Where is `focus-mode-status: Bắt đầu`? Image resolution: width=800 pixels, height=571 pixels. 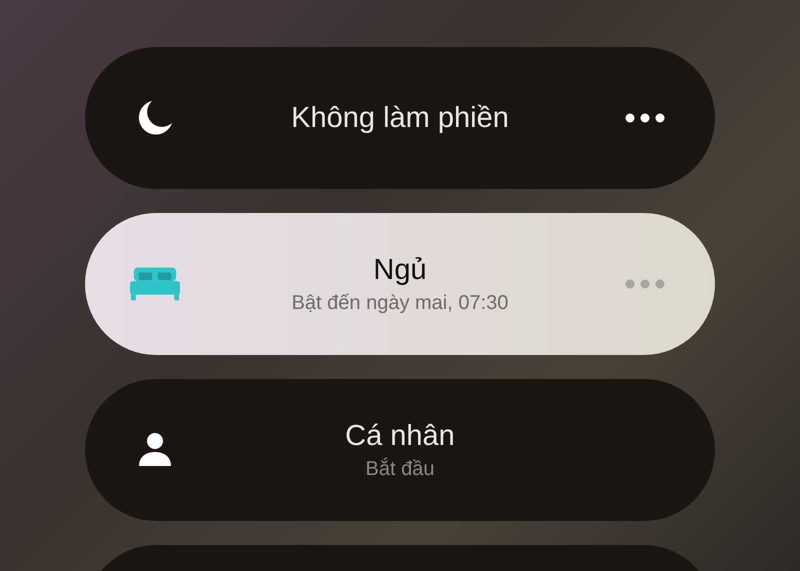 focus-mode-status: Bắt đầu is located at coordinates (400, 469).